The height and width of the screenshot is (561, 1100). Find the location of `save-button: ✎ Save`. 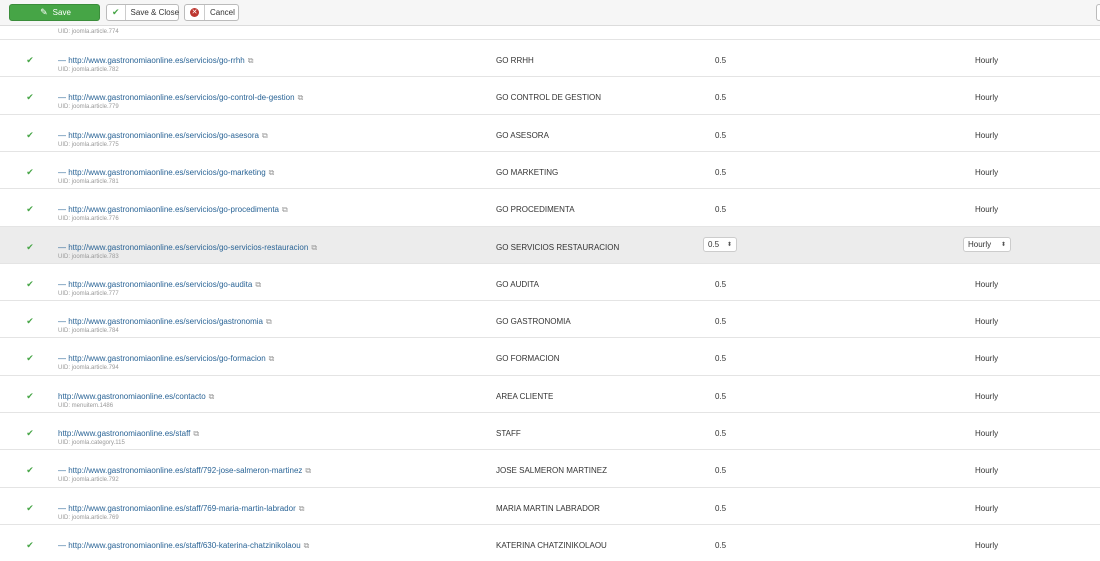

save-button: ✎ Save is located at coordinates (54, 12).